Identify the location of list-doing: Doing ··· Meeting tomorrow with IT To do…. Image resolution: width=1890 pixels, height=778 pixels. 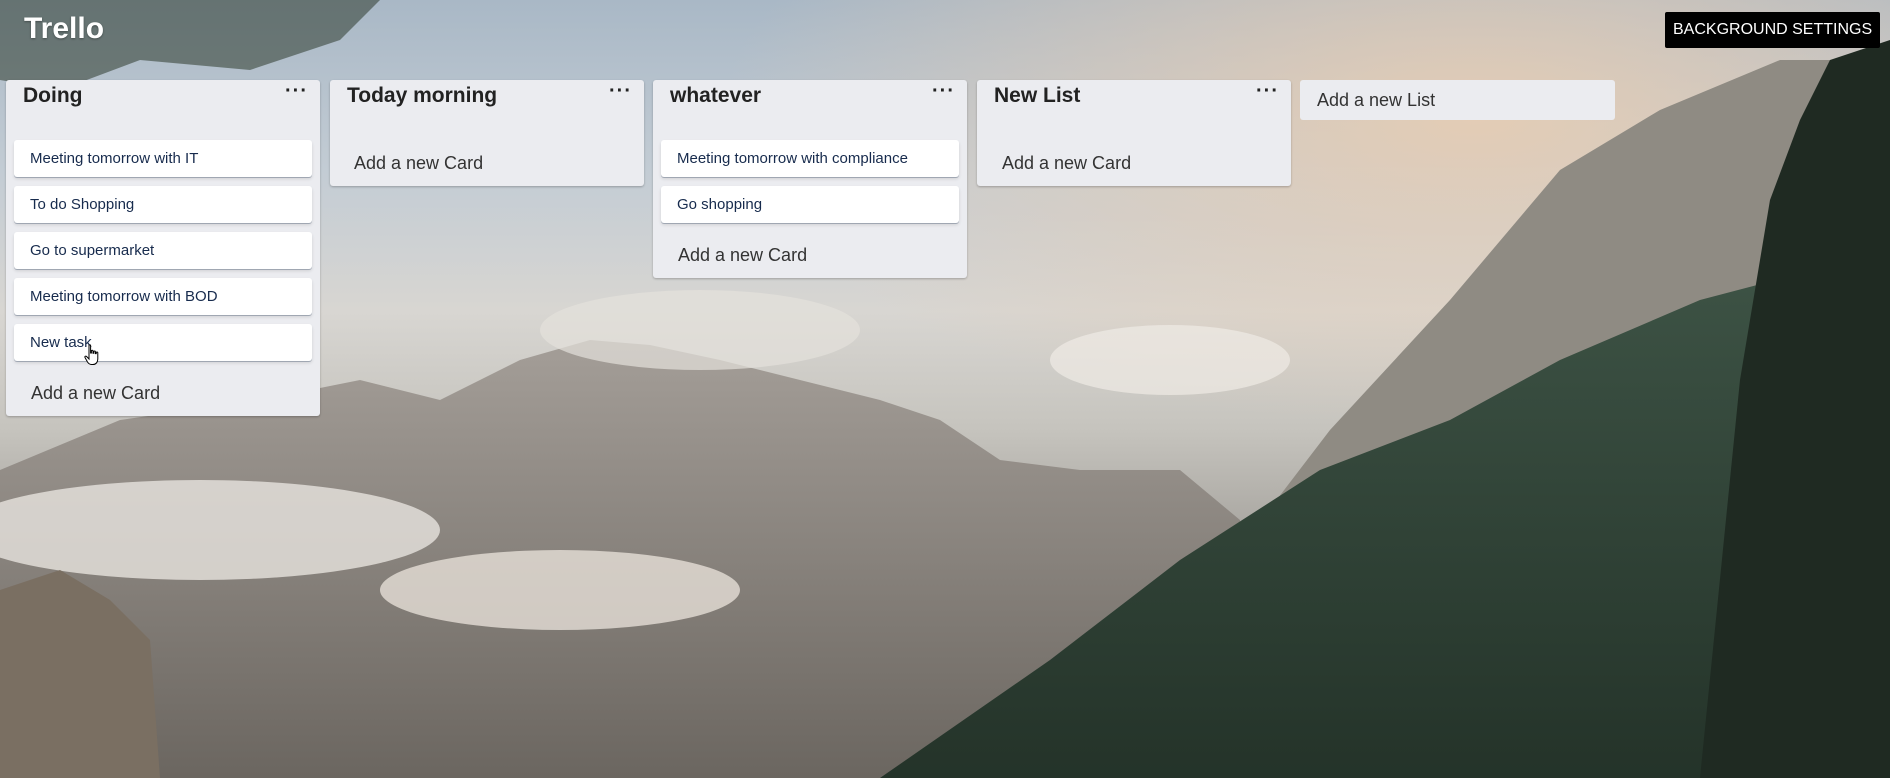
(163, 248).